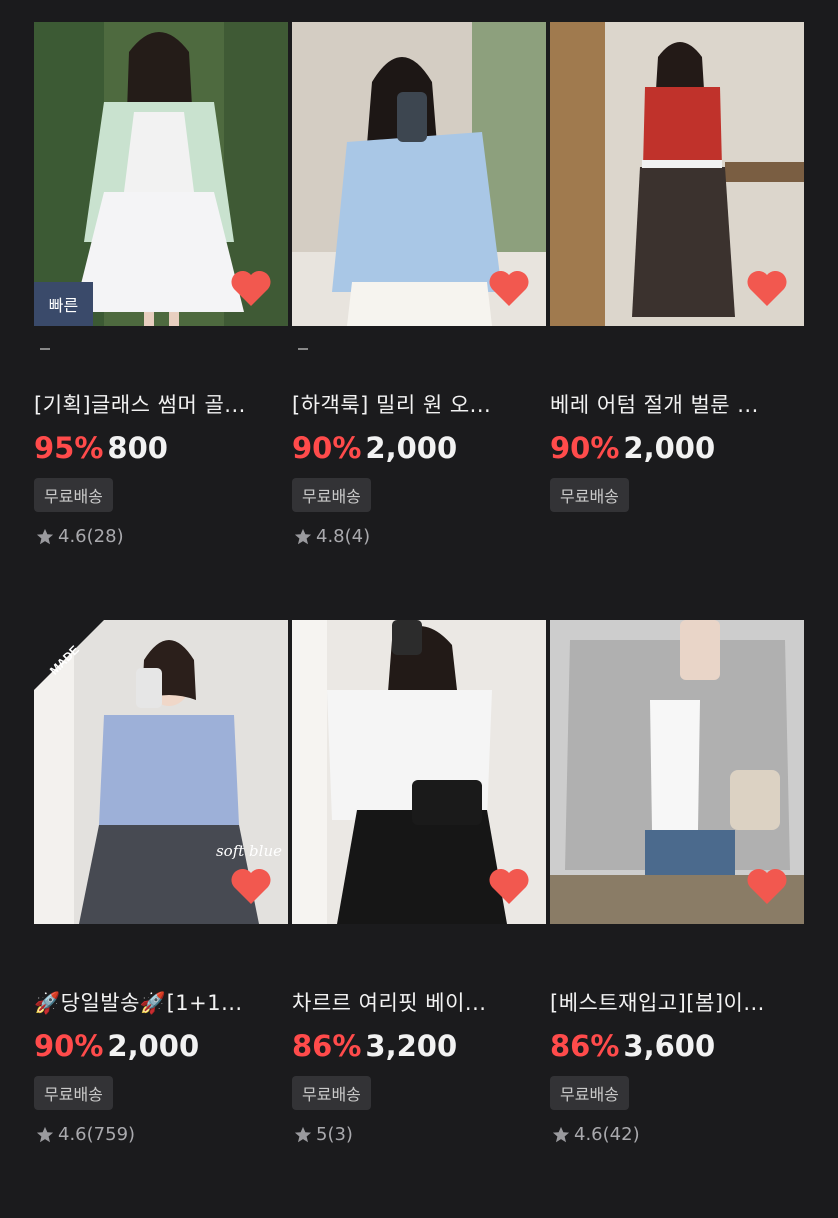 The image size is (838, 1218). I want to click on rating: 4.6 (42), so click(596, 1134).